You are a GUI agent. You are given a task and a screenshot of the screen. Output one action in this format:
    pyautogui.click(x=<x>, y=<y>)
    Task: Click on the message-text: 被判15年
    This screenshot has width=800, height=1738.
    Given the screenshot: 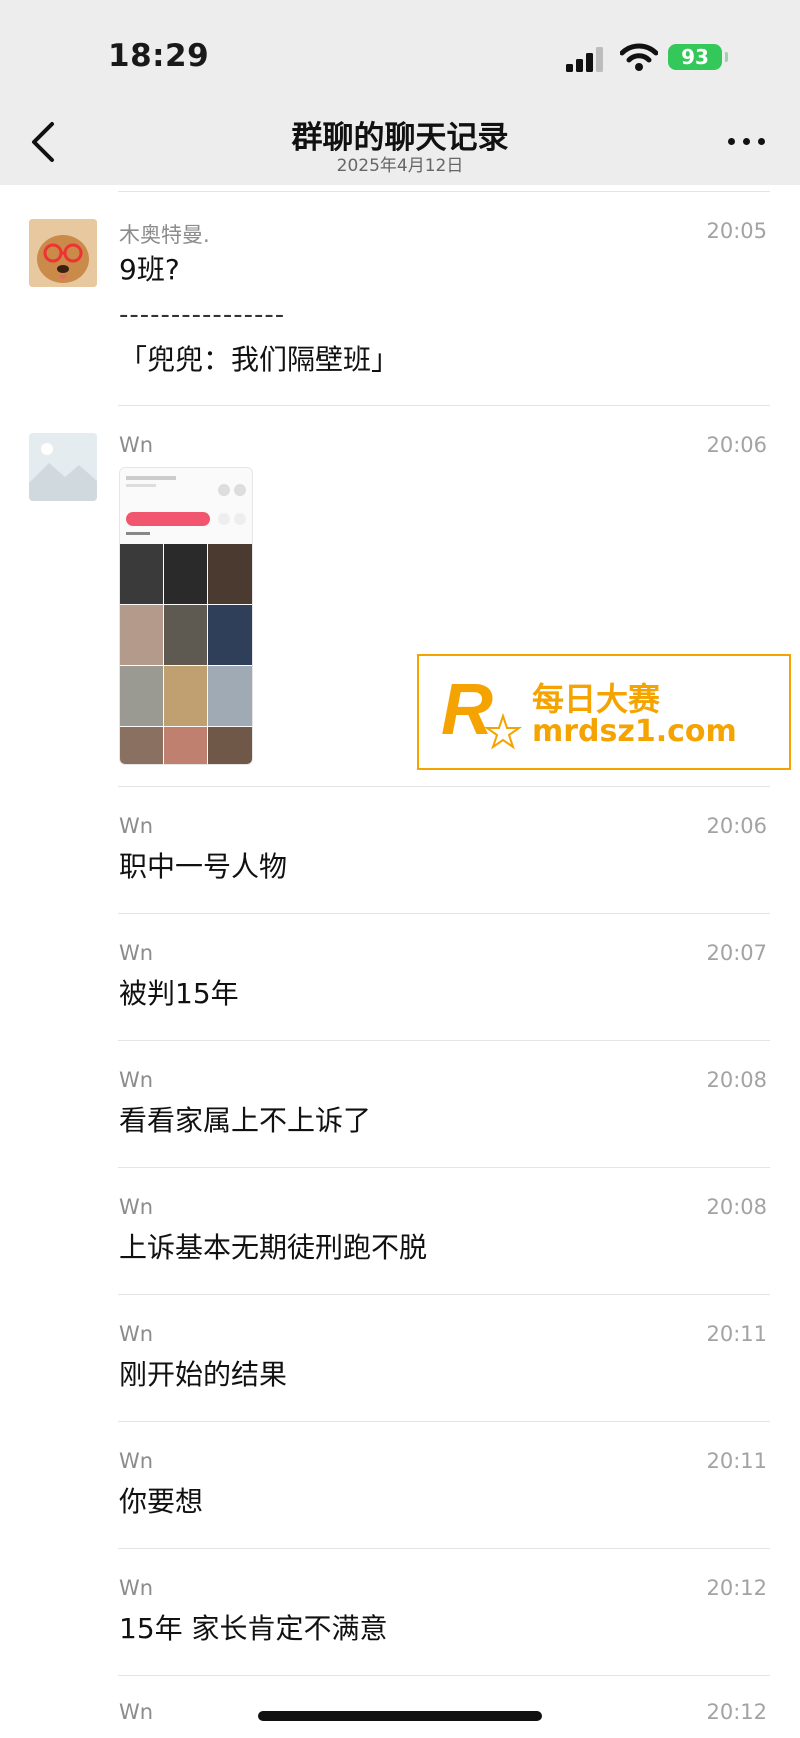 What is the action you would take?
    pyautogui.click(x=179, y=994)
    